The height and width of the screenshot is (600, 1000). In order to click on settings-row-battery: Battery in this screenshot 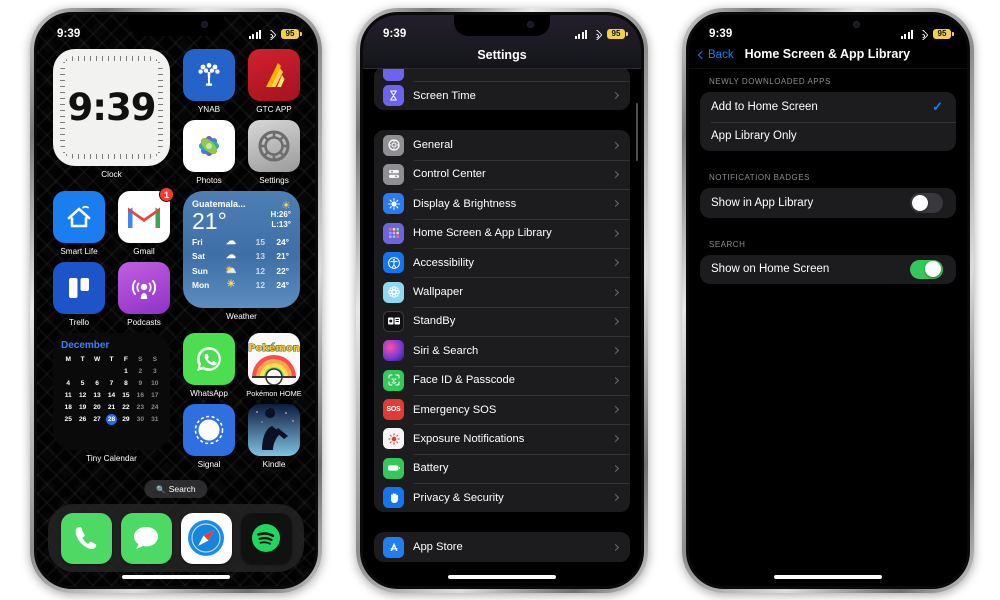, I will do `click(502, 468)`.